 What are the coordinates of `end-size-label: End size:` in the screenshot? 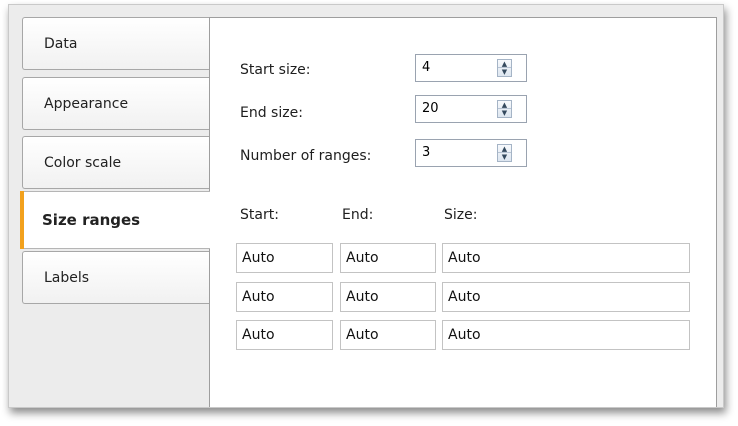 It's located at (271, 113).